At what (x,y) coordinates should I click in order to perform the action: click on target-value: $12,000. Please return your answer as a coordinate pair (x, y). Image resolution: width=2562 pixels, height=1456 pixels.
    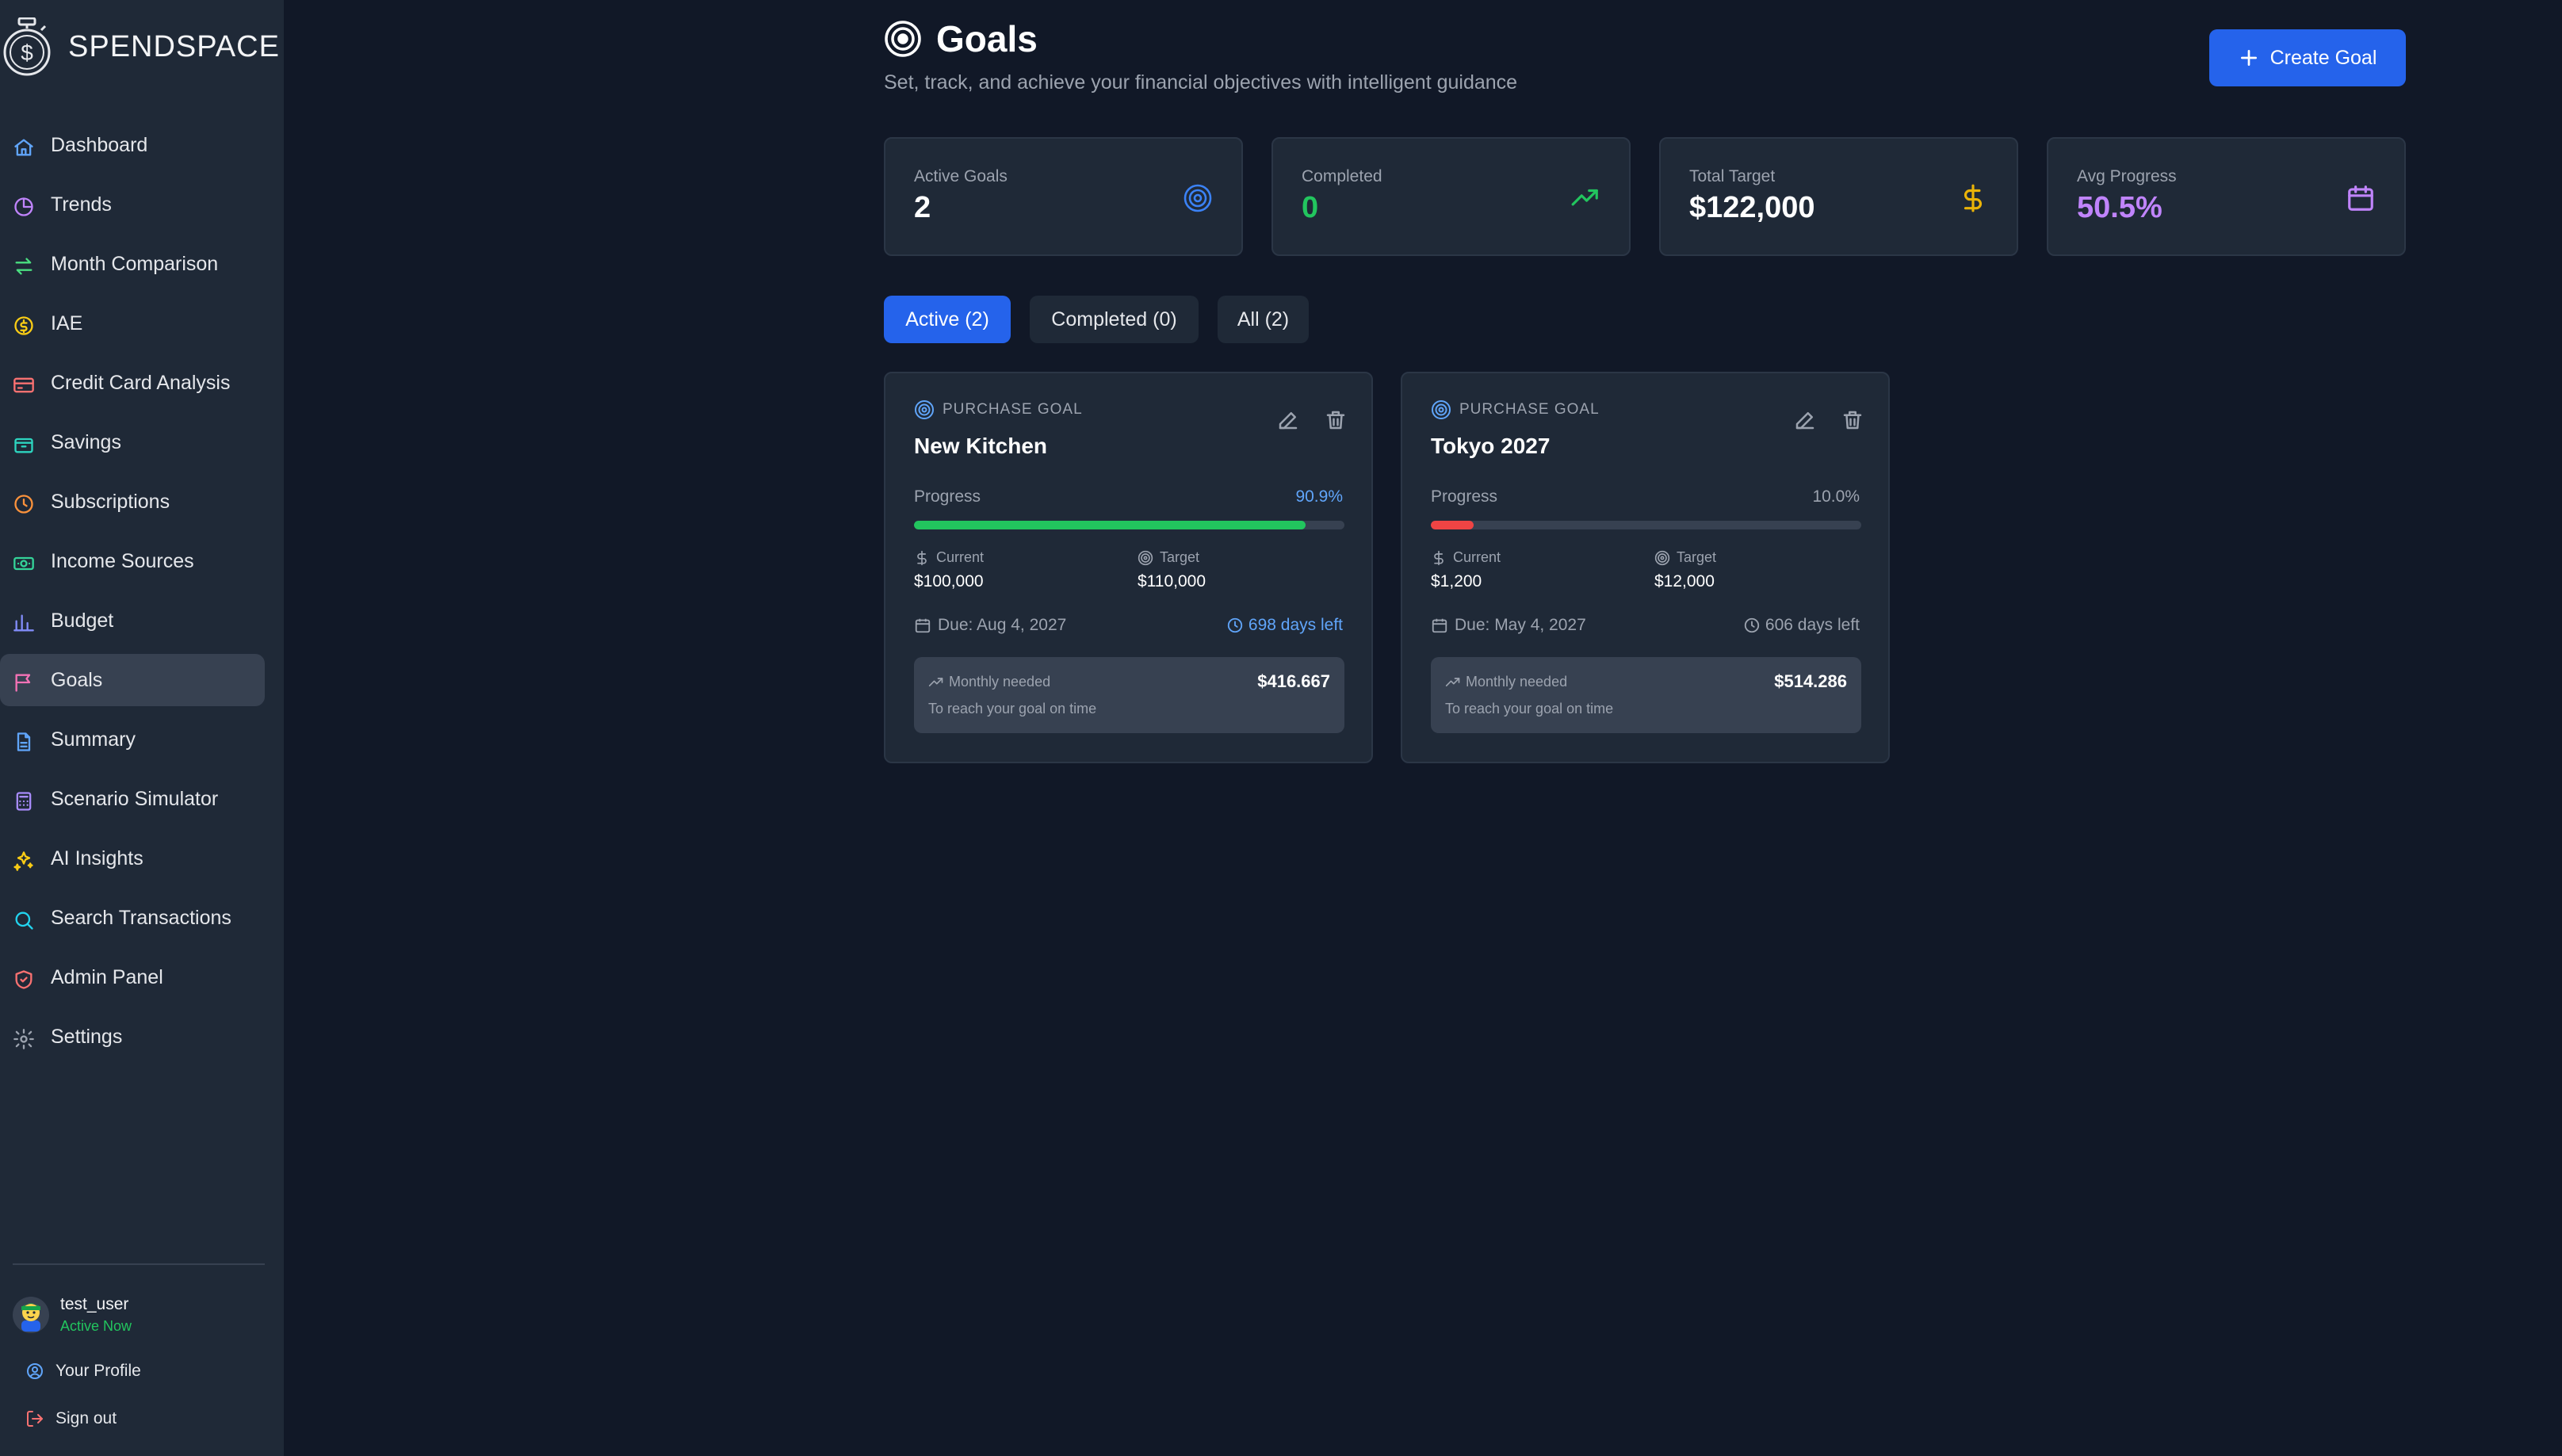
    Looking at the image, I should click on (1684, 581).